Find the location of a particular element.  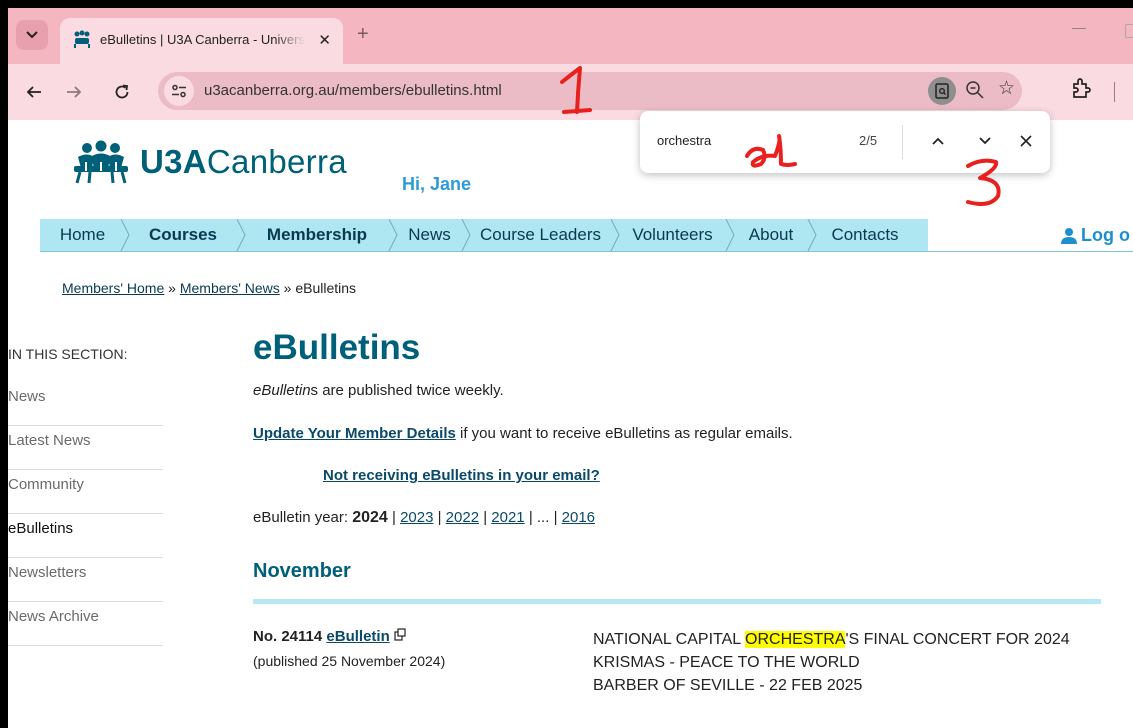

month-heading: November is located at coordinates (302, 571).